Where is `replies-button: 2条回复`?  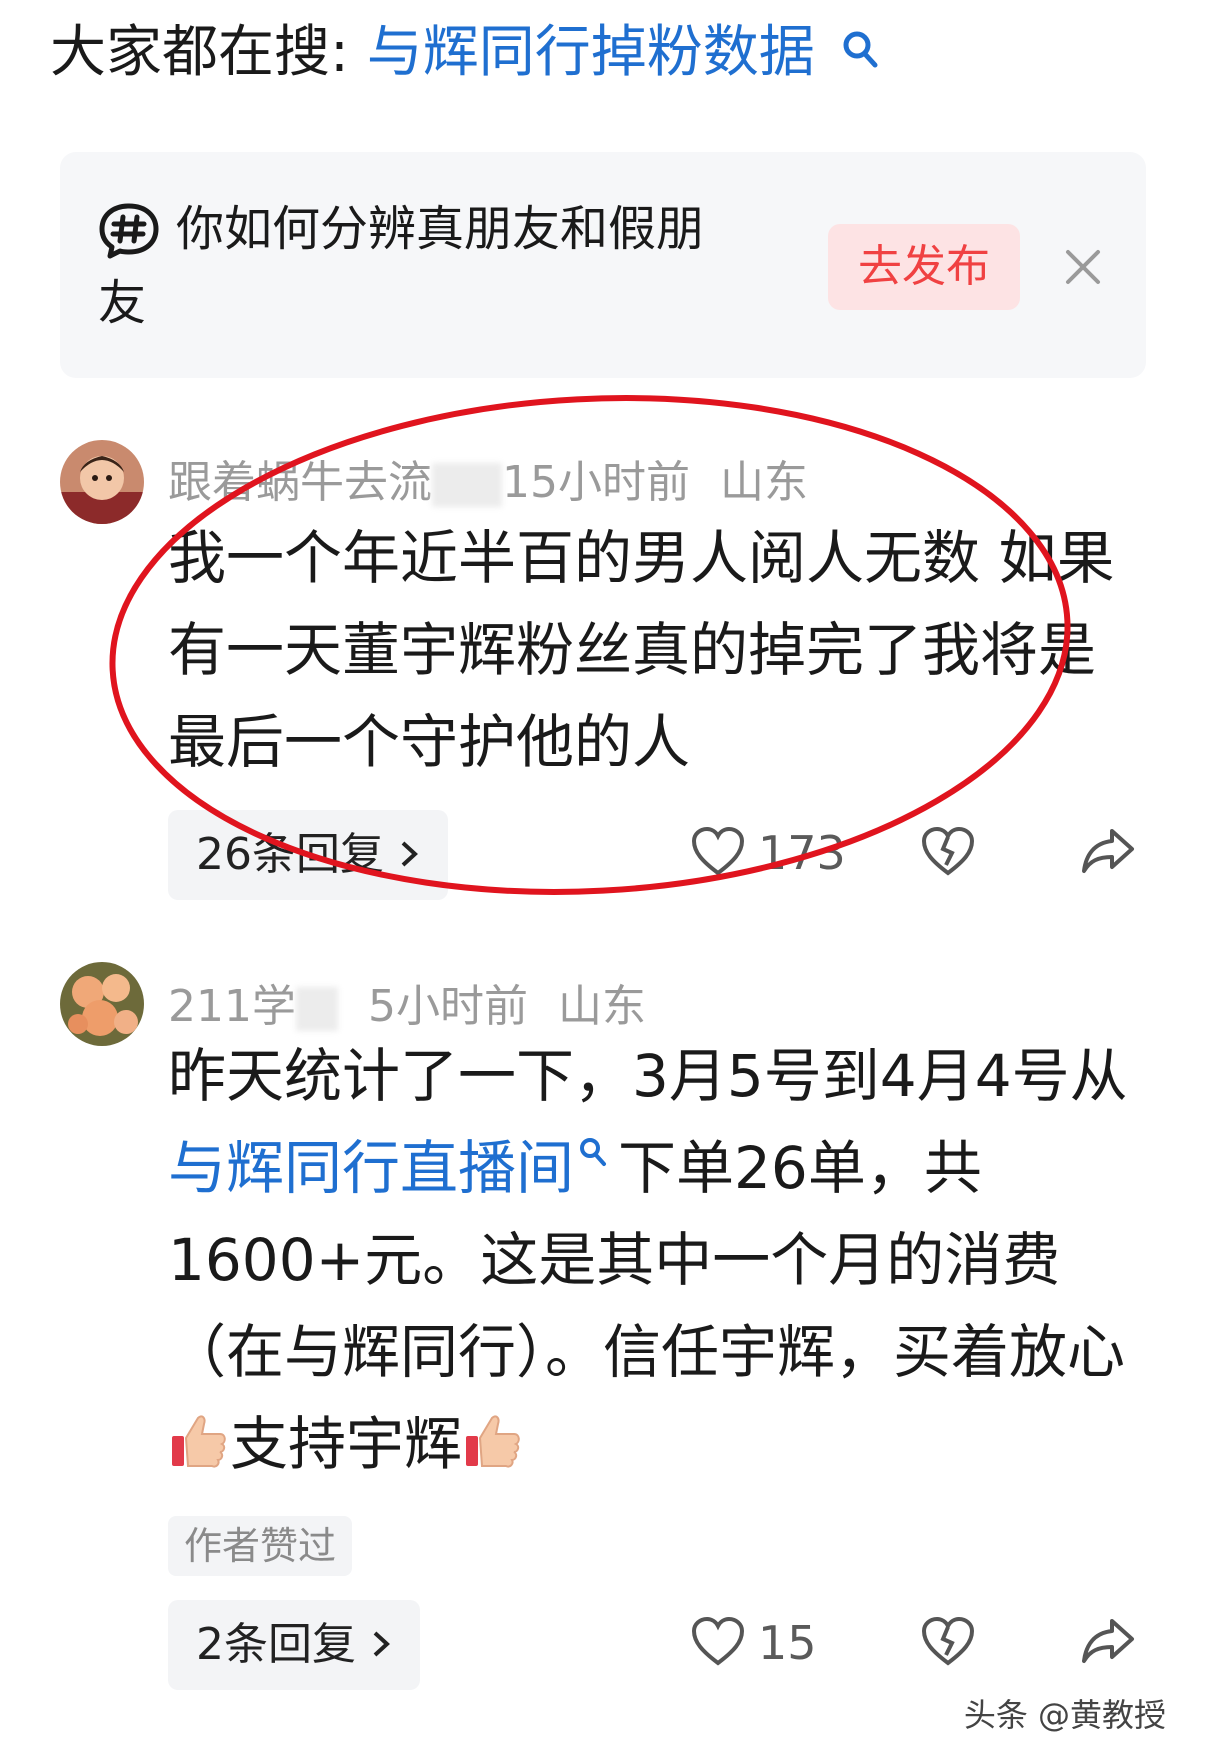 replies-button: 2条回复 is located at coordinates (294, 1645).